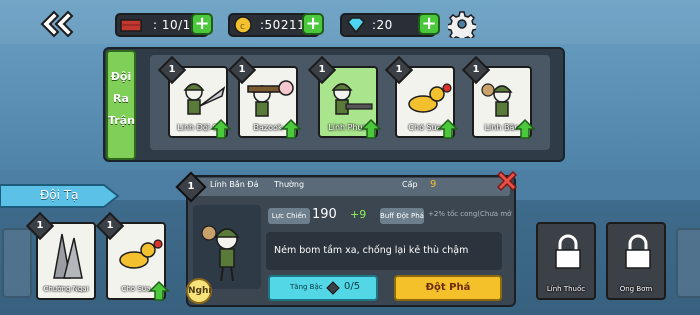 This screenshot has width=700, height=315. Describe the element at coordinates (636, 289) in the screenshot. I see `unit-name: Ống Bơm` at that location.